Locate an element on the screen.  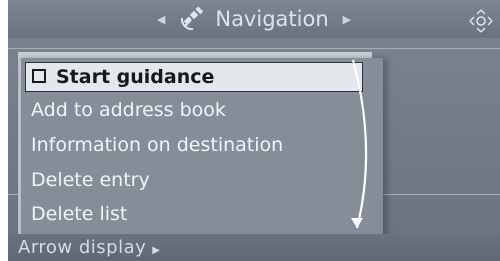
menu-item-start-guidance: Start guidance is located at coordinates (194, 77).